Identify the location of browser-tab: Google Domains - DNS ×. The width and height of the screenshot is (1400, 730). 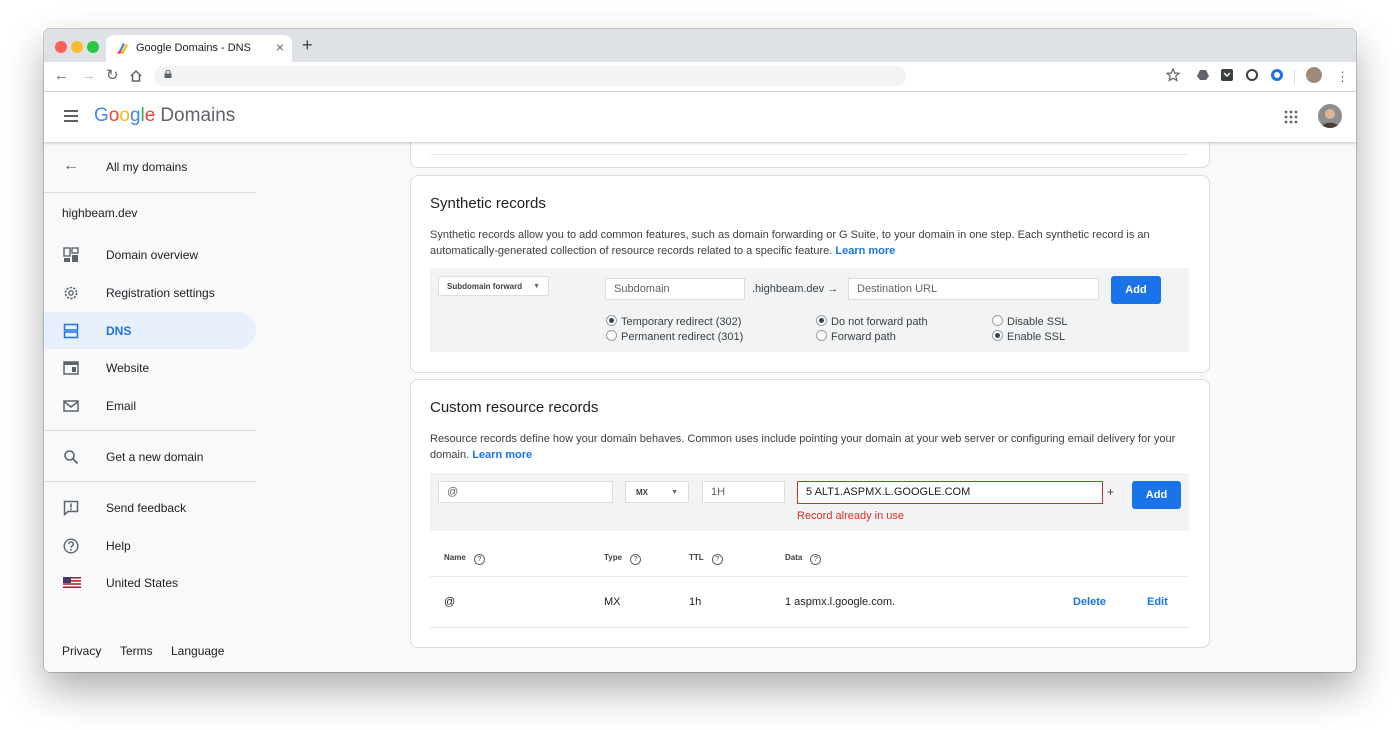
(199, 48).